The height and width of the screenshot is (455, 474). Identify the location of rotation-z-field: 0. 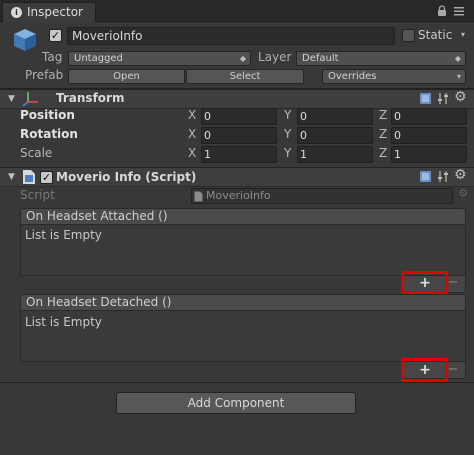
(429, 135).